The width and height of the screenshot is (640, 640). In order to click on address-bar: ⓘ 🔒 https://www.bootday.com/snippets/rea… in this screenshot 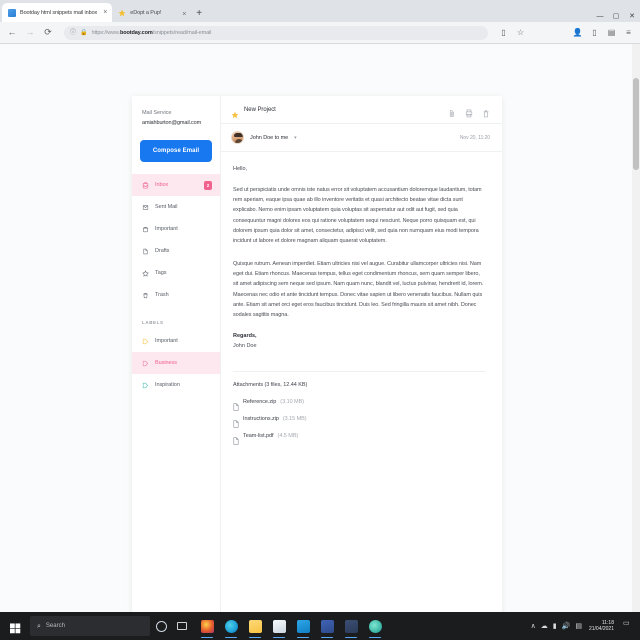, I will do `click(276, 32)`.